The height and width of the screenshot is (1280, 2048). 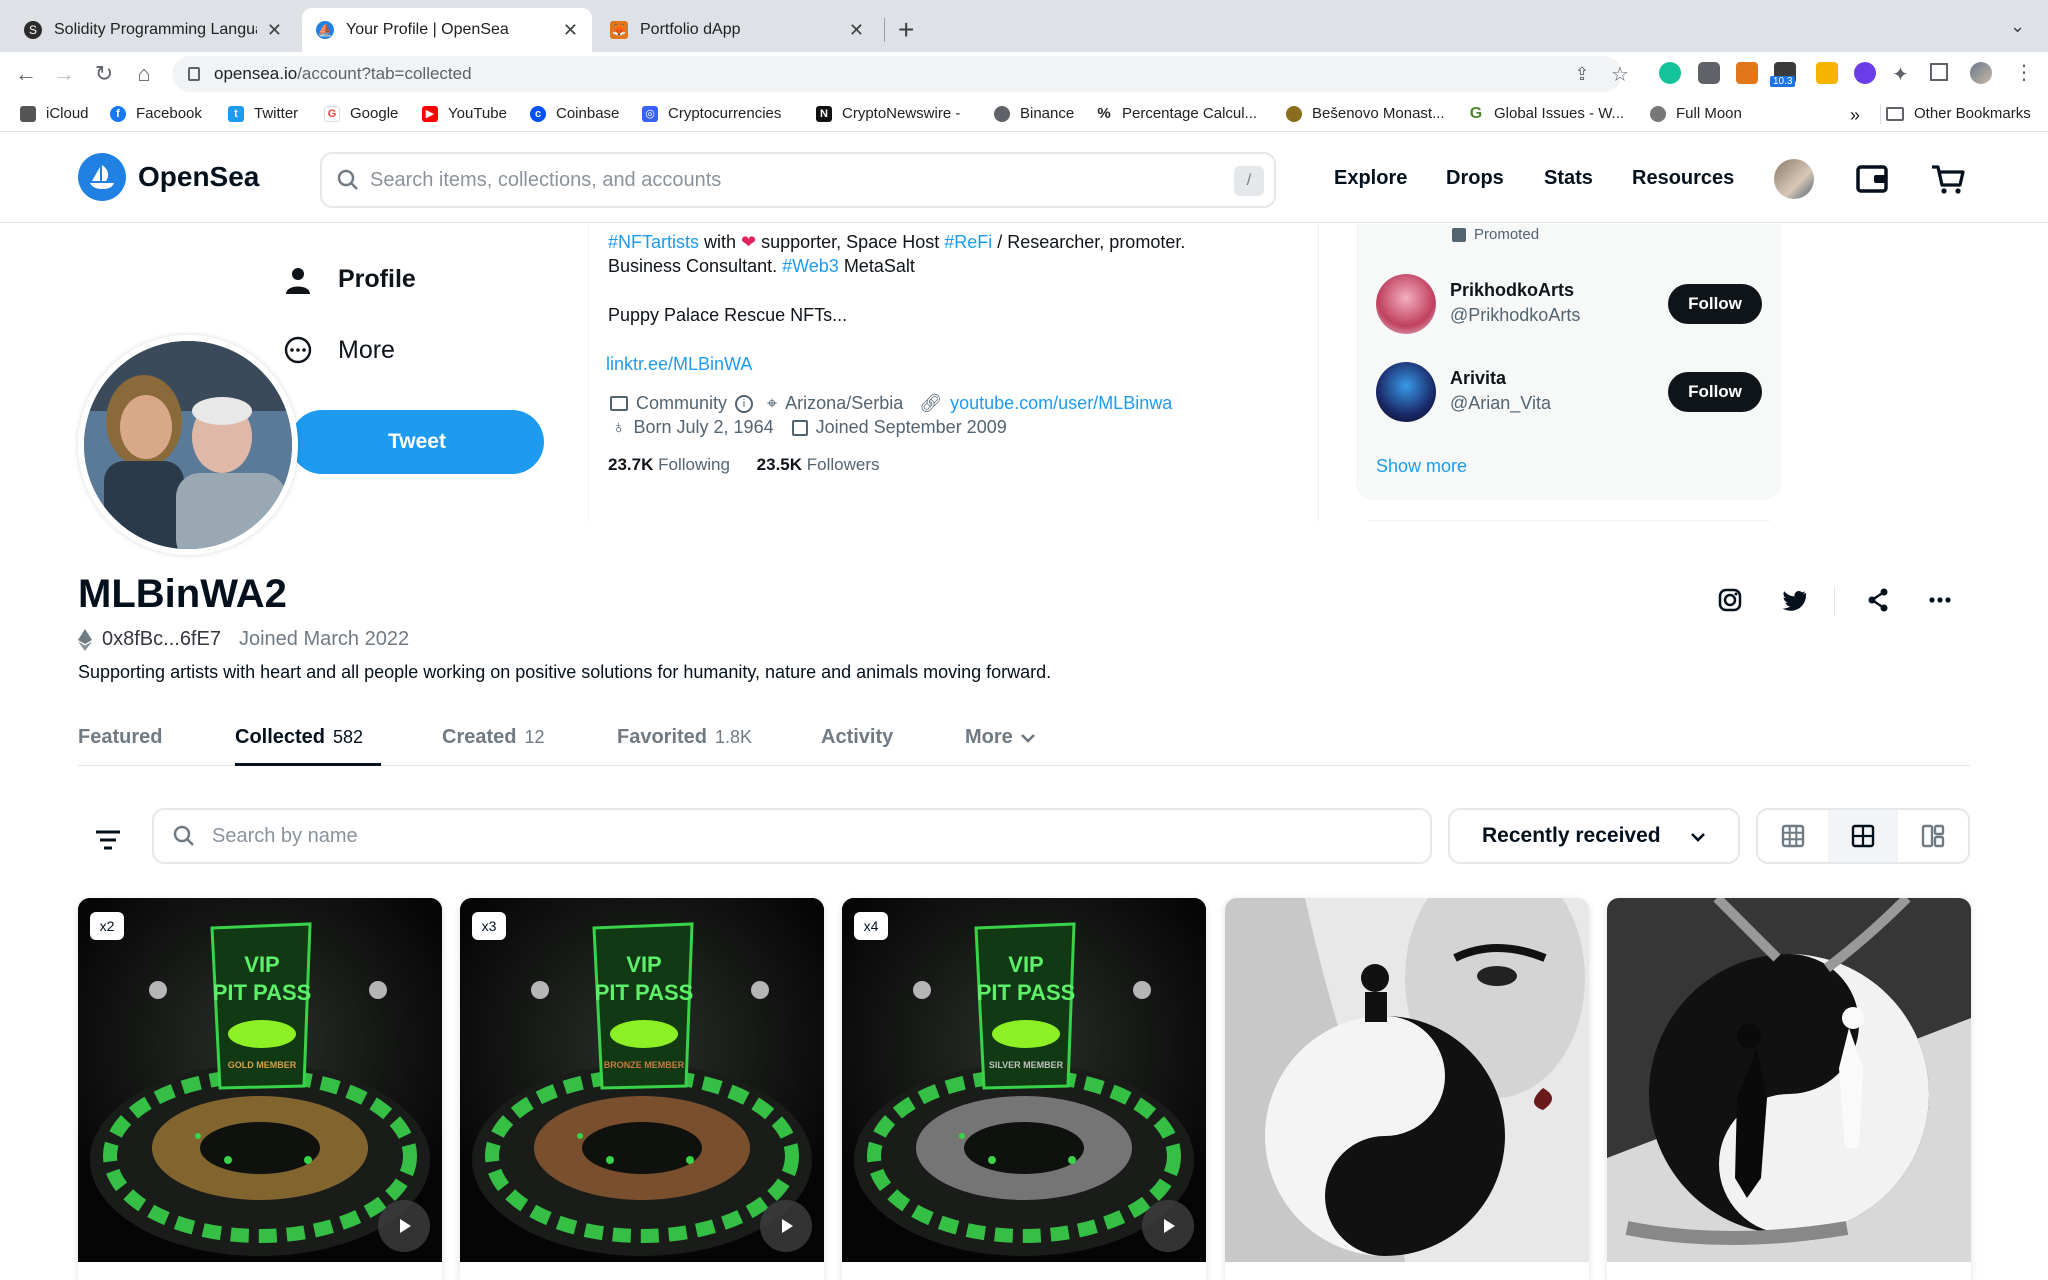 I want to click on share-page-icon: ⇪, so click(x=1582, y=74).